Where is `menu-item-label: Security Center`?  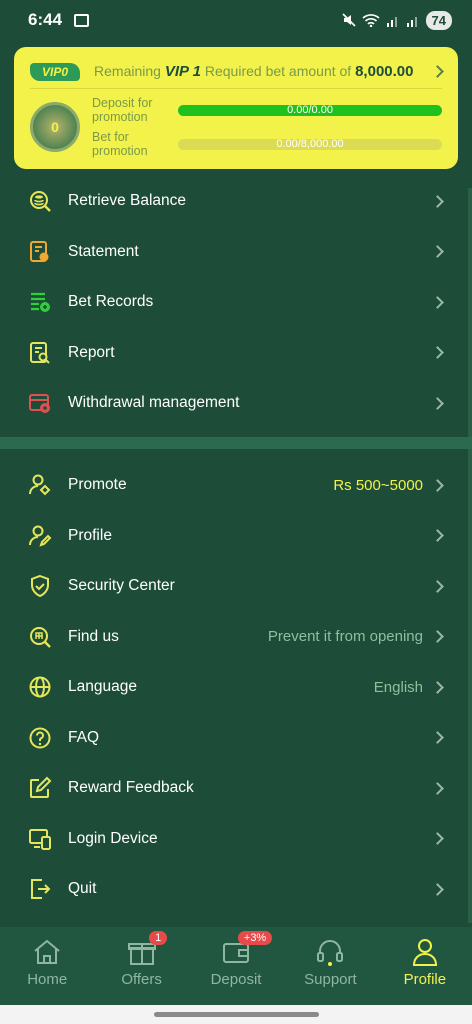 menu-item-label: Security Center is located at coordinates (121, 586).